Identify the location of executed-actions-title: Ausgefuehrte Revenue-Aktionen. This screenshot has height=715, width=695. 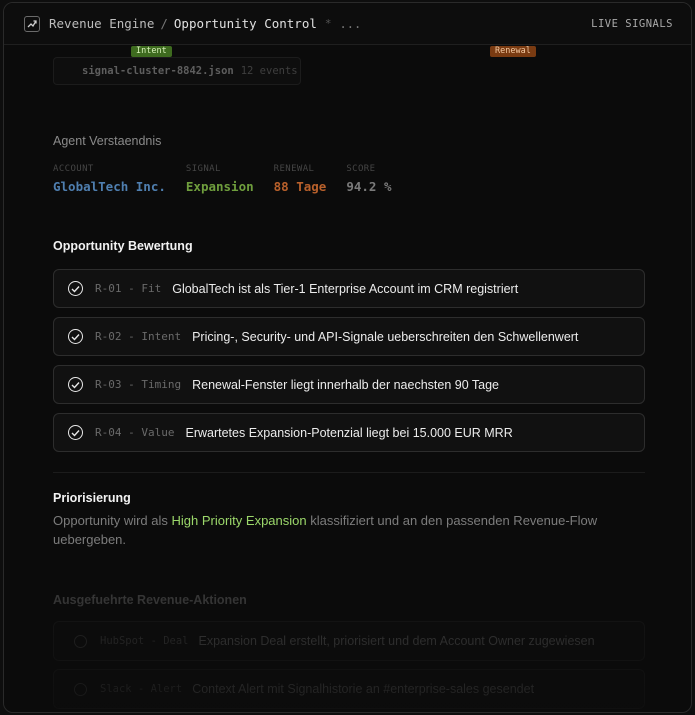
(150, 600).